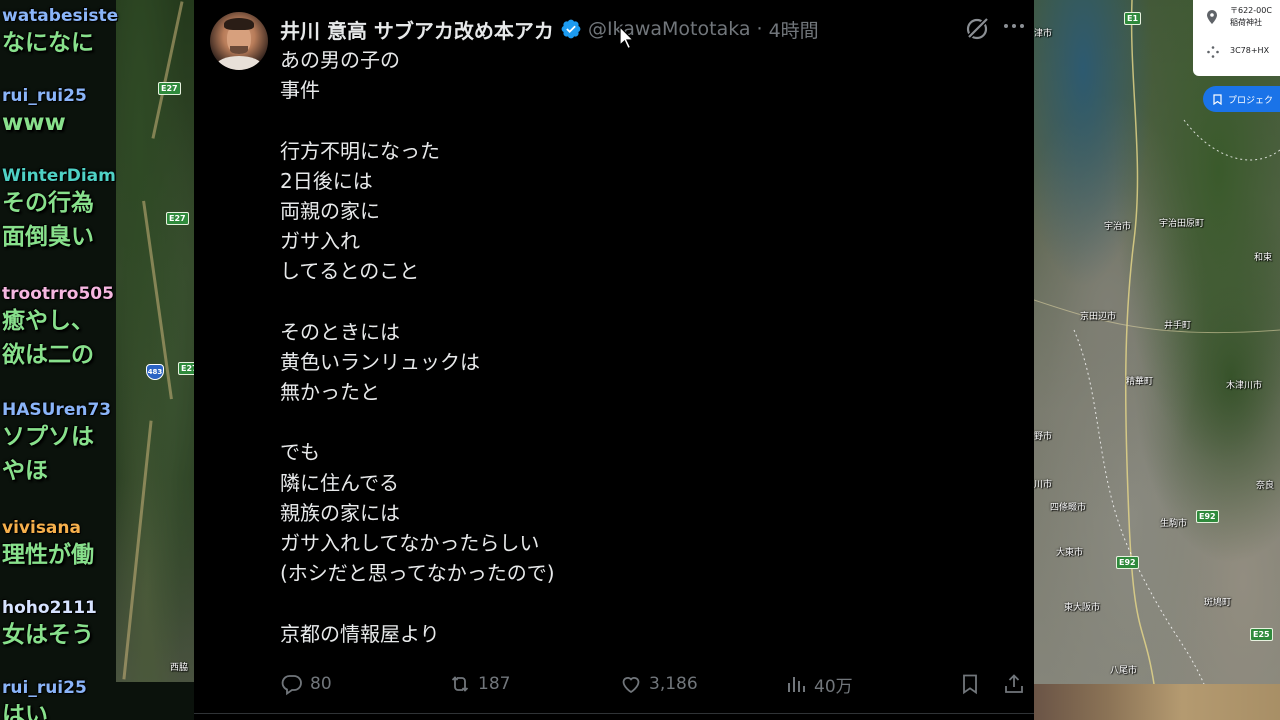  What do you see at coordinates (291, 685) in the screenshot?
I see `reply-icon` at bounding box center [291, 685].